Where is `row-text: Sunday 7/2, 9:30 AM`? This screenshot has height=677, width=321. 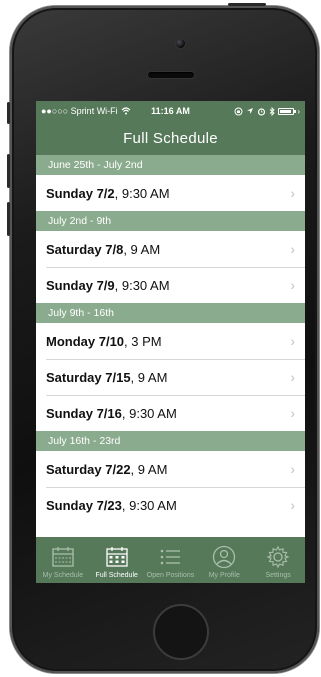 row-text: Sunday 7/2, 9:30 AM is located at coordinates (168, 193).